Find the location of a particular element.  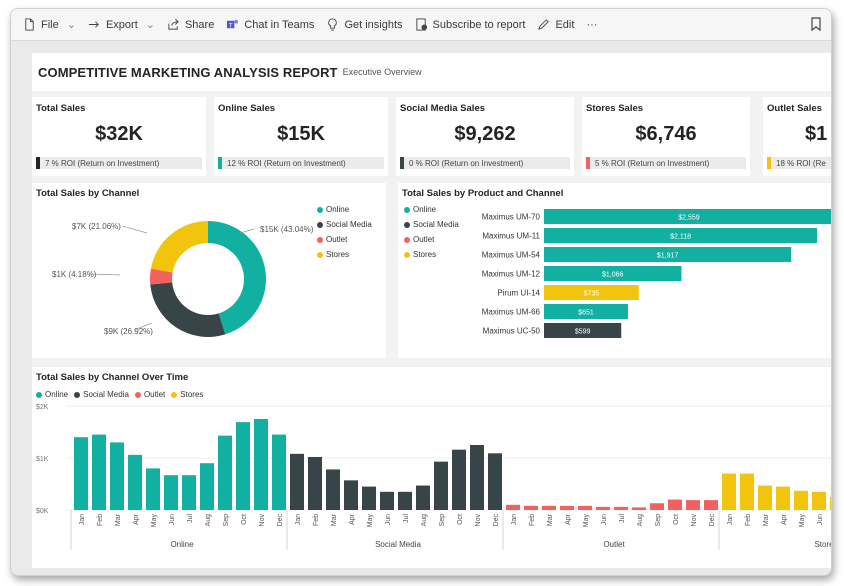

subscribe-button: Subscribe to report is located at coordinates (470, 24).